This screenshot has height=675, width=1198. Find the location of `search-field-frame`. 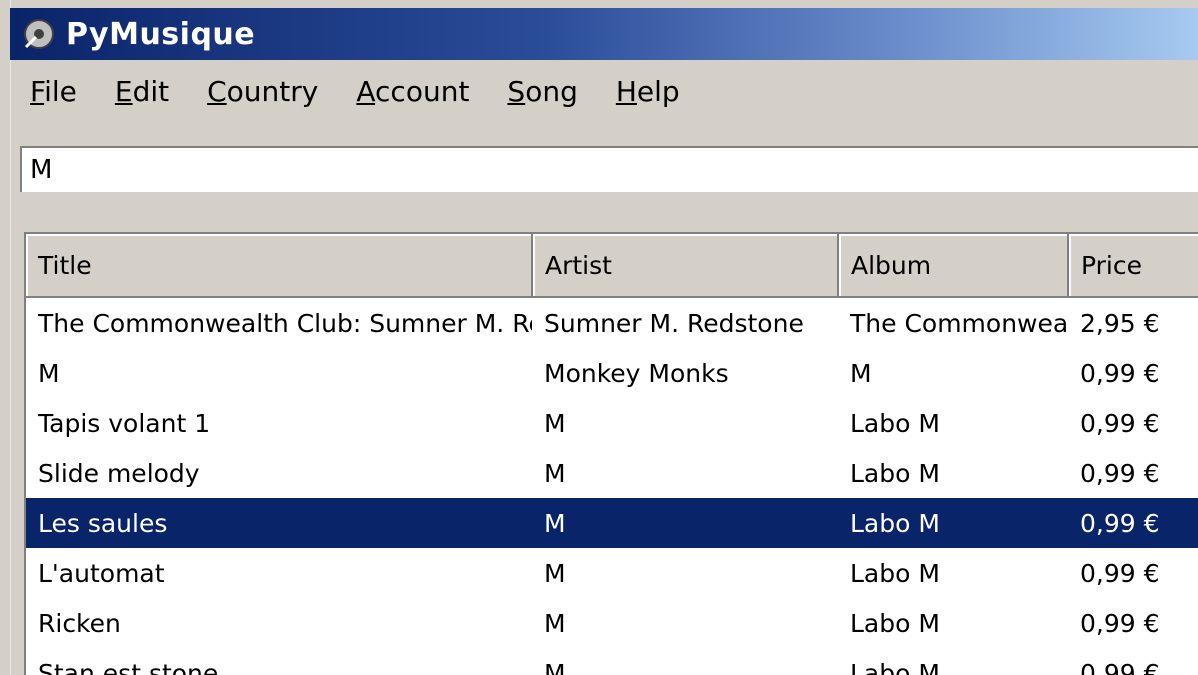

search-field-frame is located at coordinates (609, 169).